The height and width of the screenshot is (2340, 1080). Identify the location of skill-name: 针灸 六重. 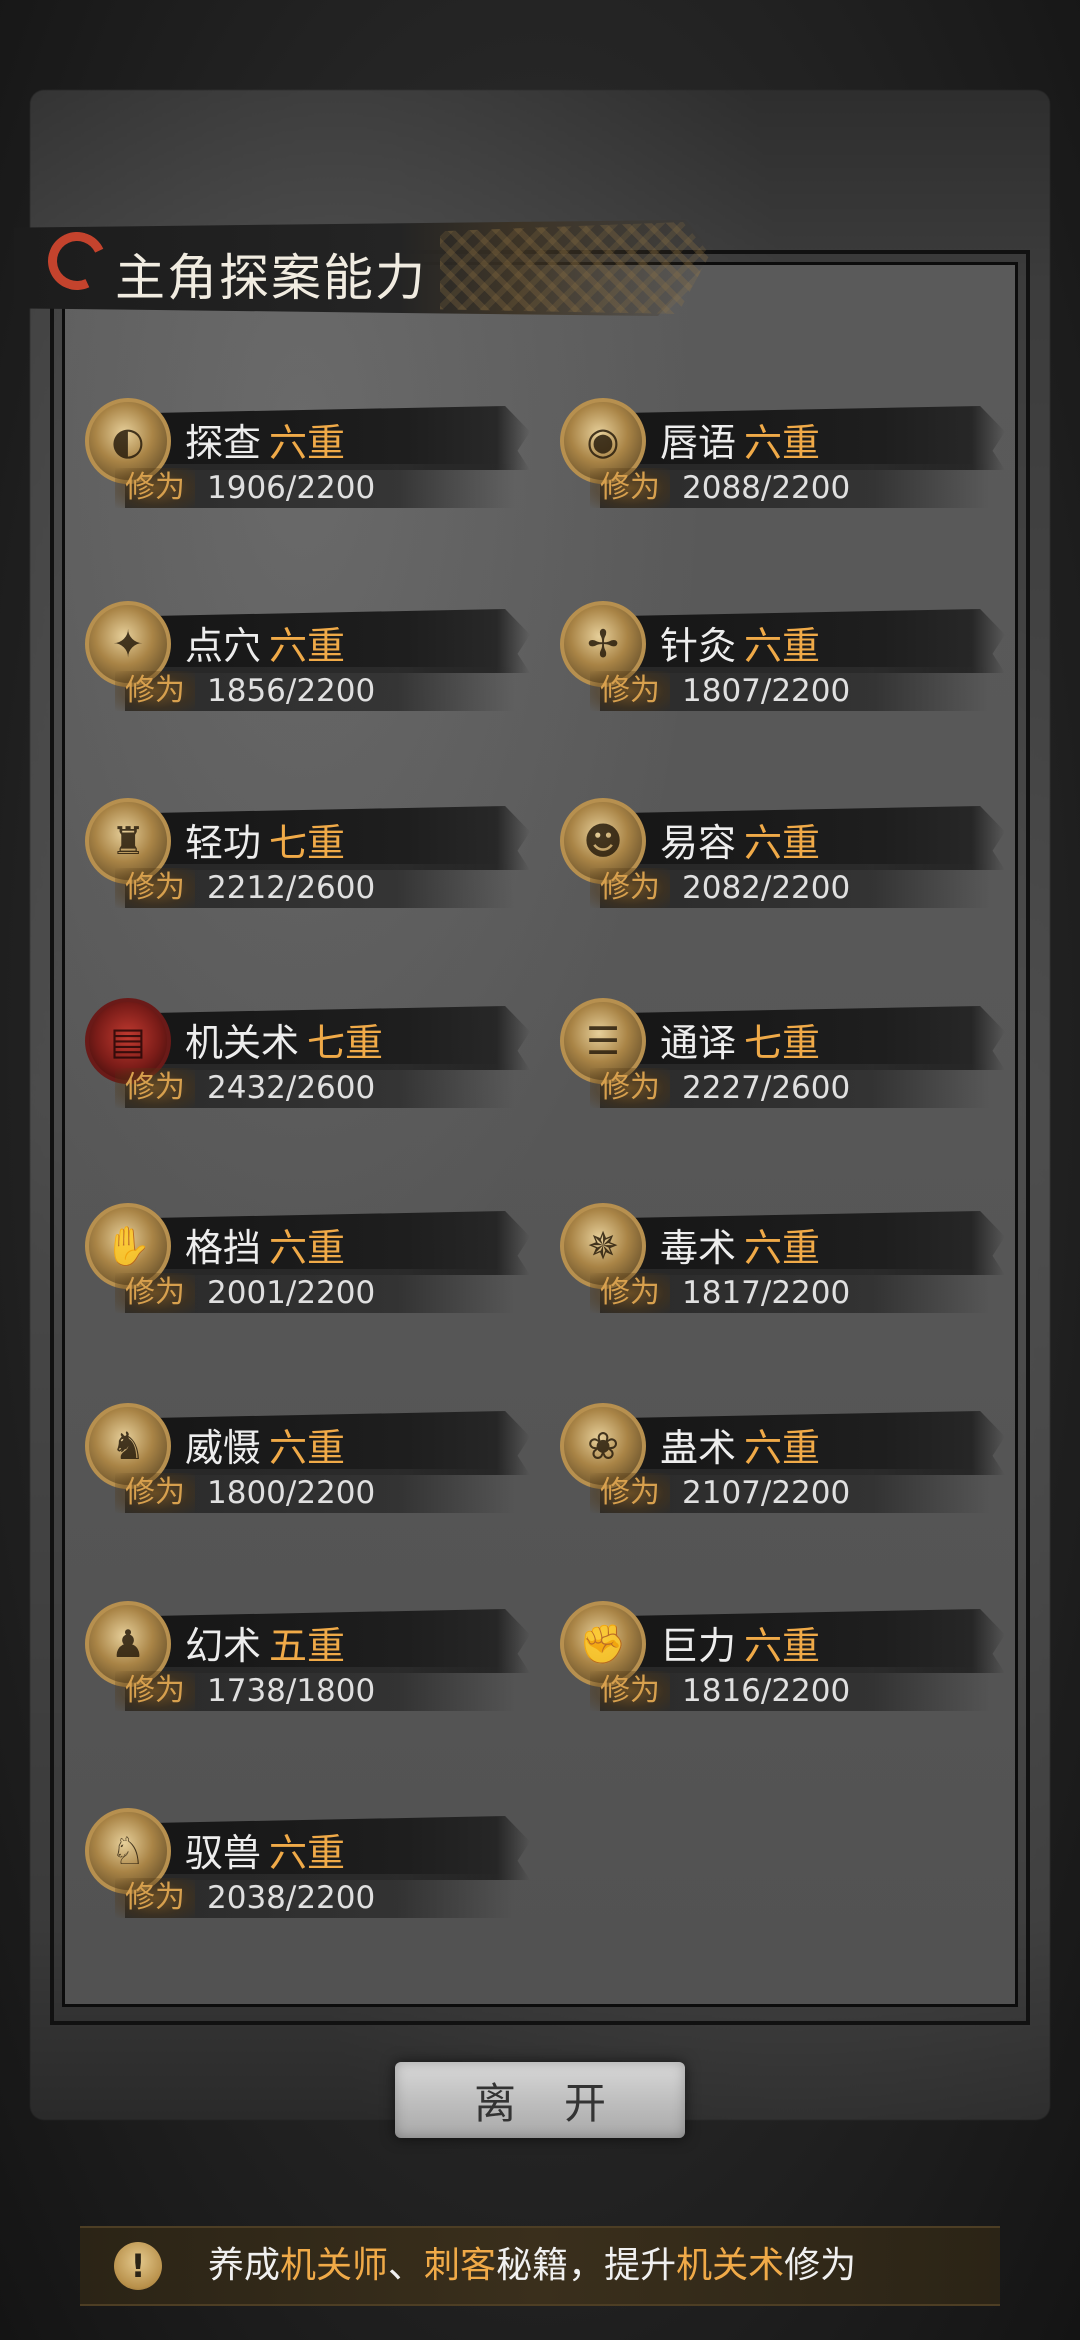
(740, 646).